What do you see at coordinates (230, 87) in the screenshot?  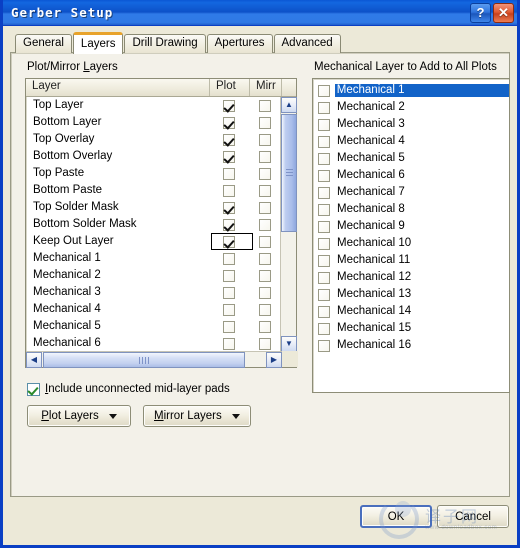 I see `column-header-plot: Plot` at bounding box center [230, 87].